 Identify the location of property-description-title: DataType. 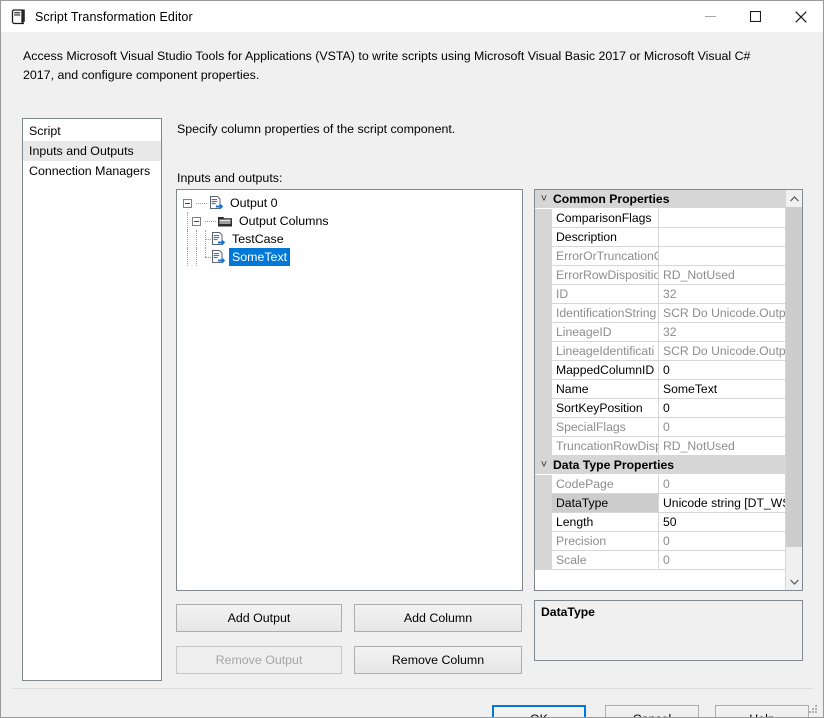
(568, 612).